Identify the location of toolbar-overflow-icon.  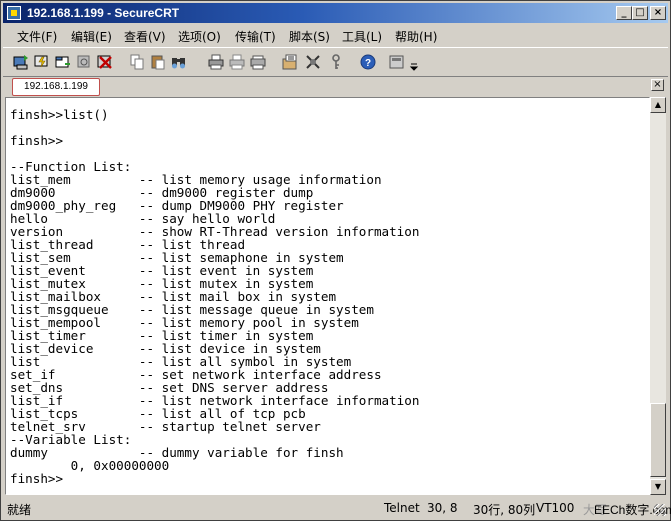
(414, 66).